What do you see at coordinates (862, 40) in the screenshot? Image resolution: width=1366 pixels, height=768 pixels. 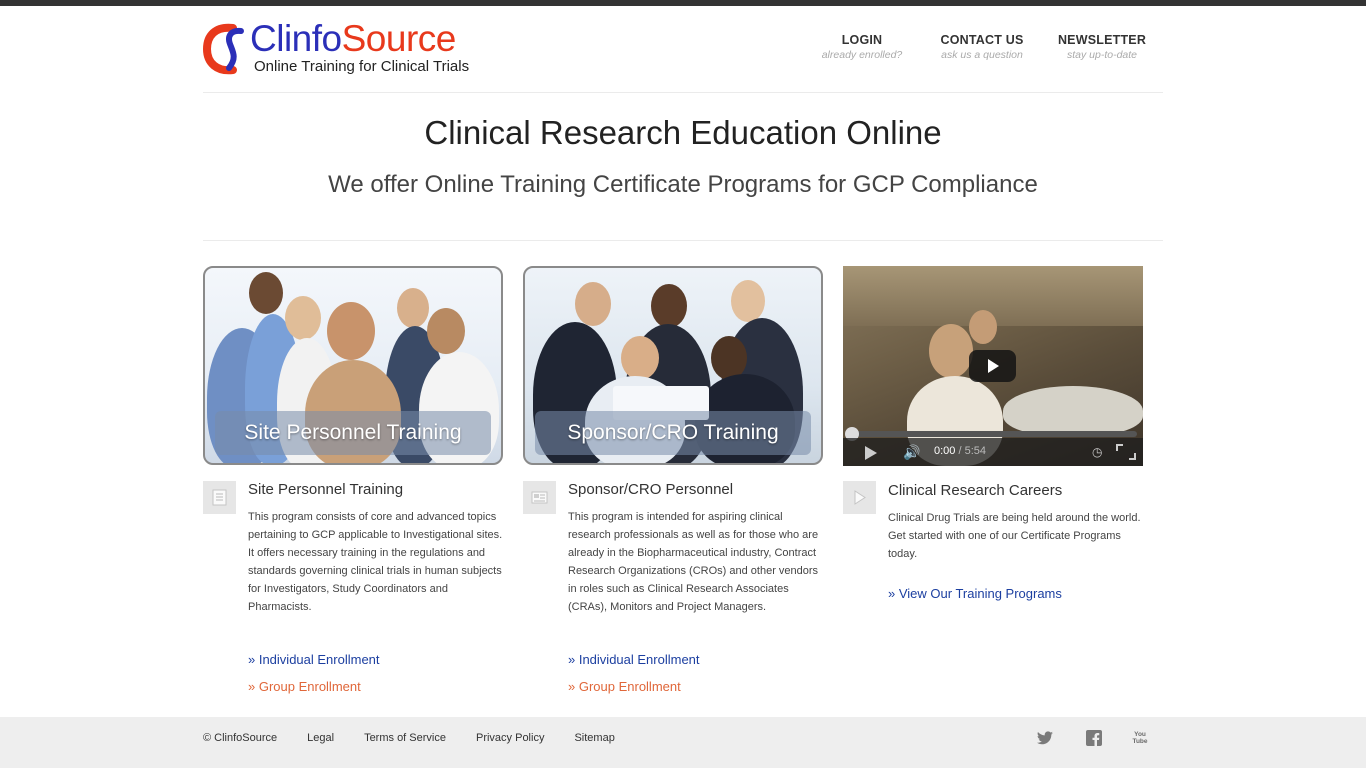 I see `nav-login-title: LOGIN` at bounding box center [862, 40].